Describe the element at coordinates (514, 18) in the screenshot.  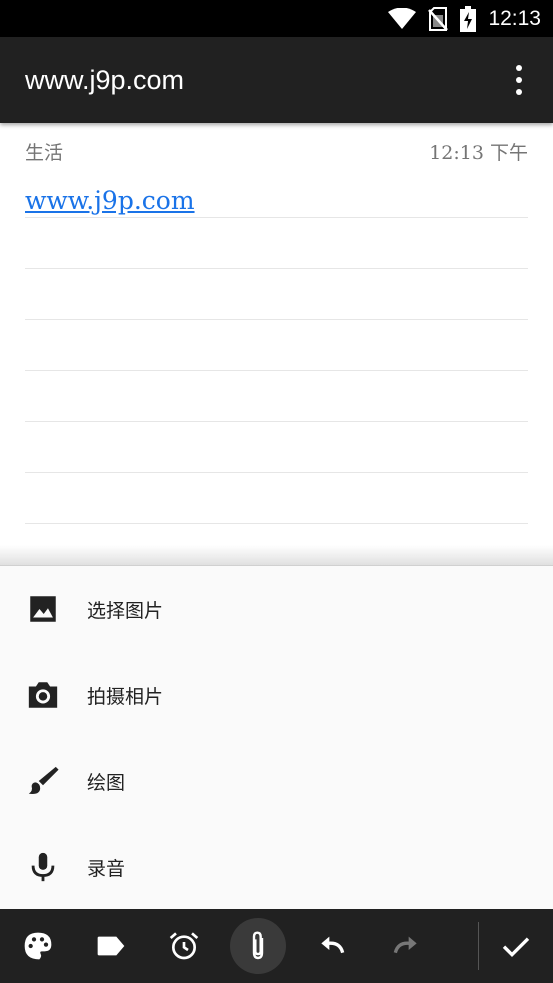
I see `status-time: 12:13` at that location.